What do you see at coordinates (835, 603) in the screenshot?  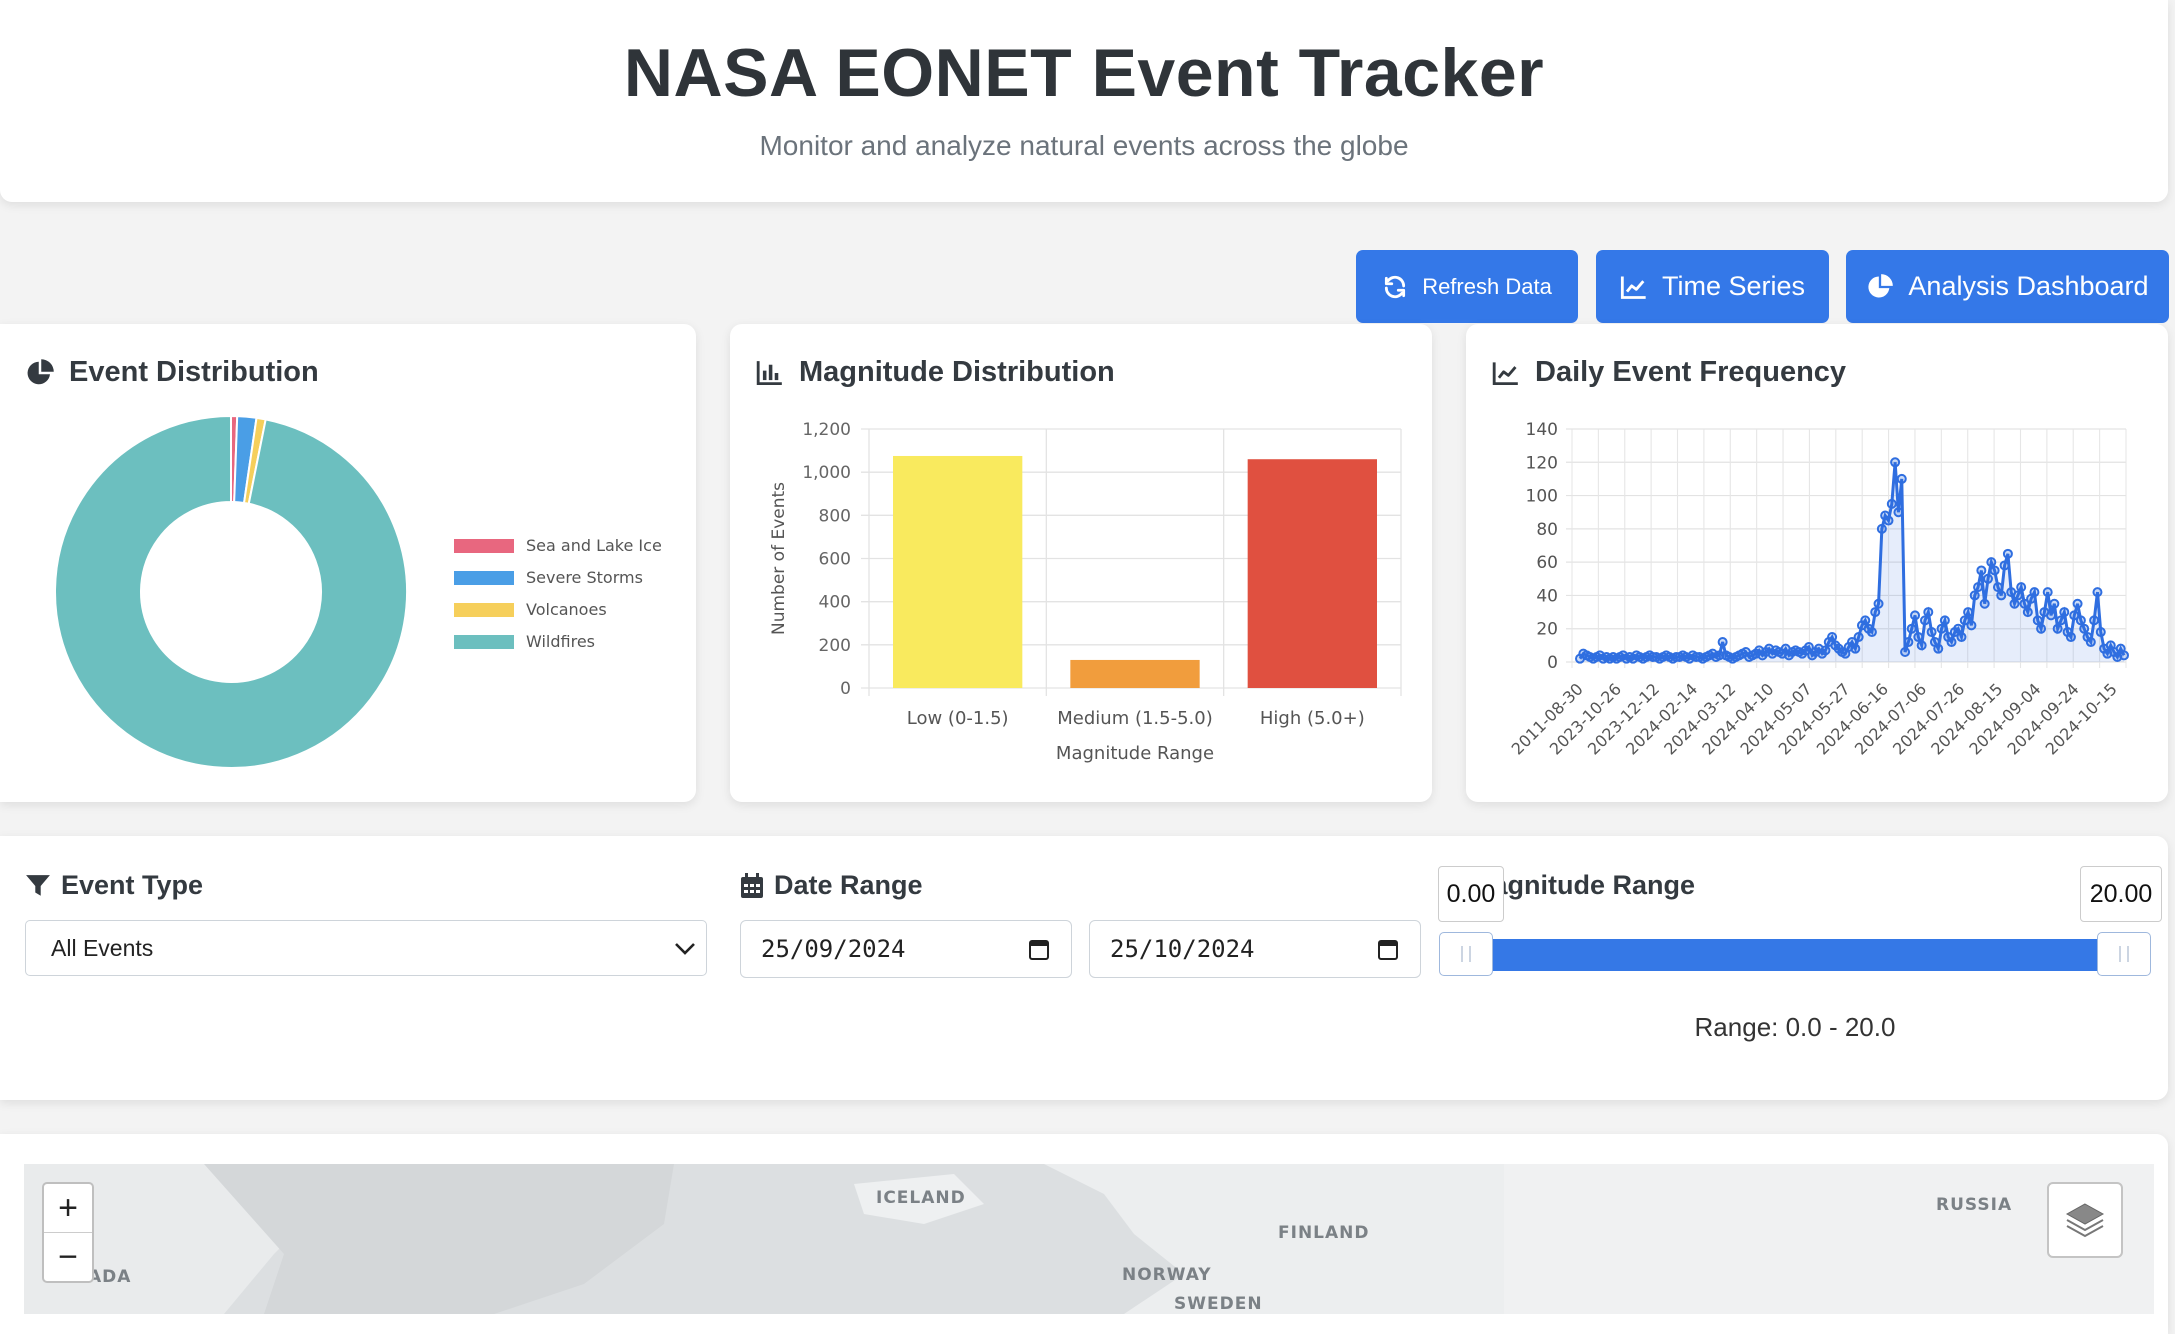 I see `y-tick-label: 400` at bounding box center [835, 603].